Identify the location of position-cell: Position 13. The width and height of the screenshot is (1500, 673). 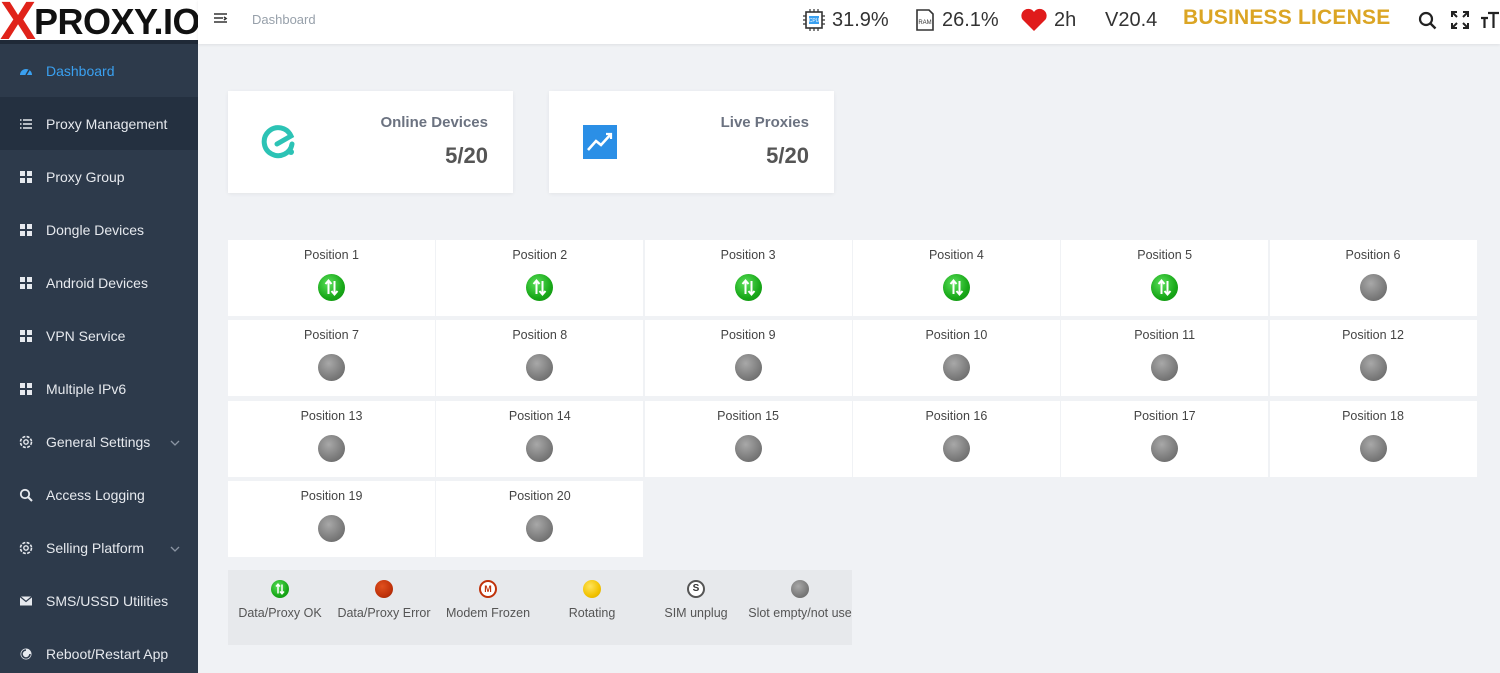
(331, 438).